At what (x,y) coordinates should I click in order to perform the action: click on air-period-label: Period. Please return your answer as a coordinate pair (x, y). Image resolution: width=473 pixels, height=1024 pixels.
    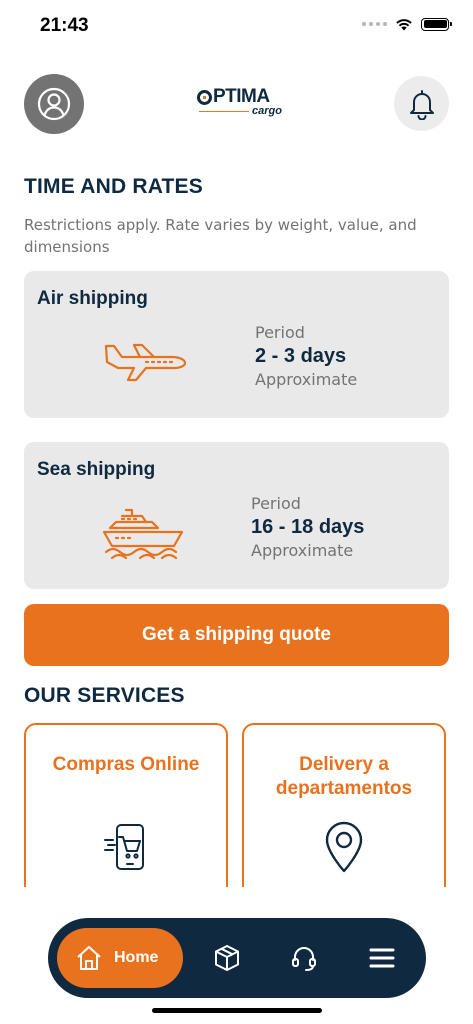
    Looking at the image, I should click on (280, 332).